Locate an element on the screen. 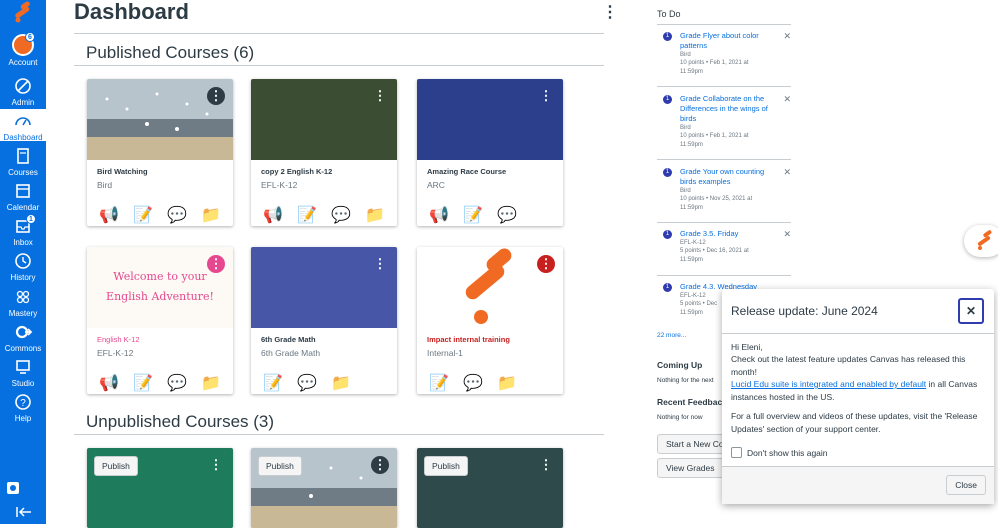 Image resolution: width=998 pixels, height=528 pixels. card-subtitle: Bird is located at coordinates (105, 185).